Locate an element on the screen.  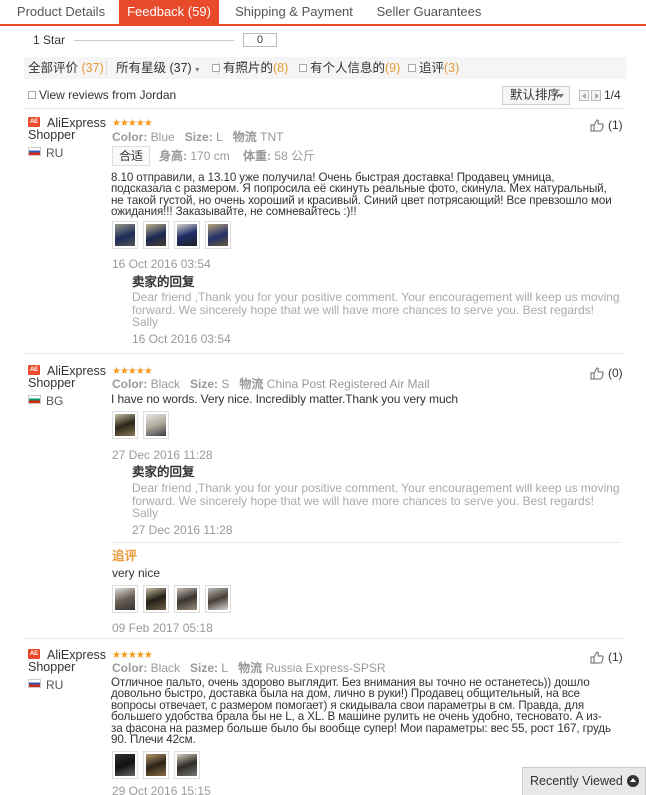
chevron-left-icon is located at coordinates (584, 96).